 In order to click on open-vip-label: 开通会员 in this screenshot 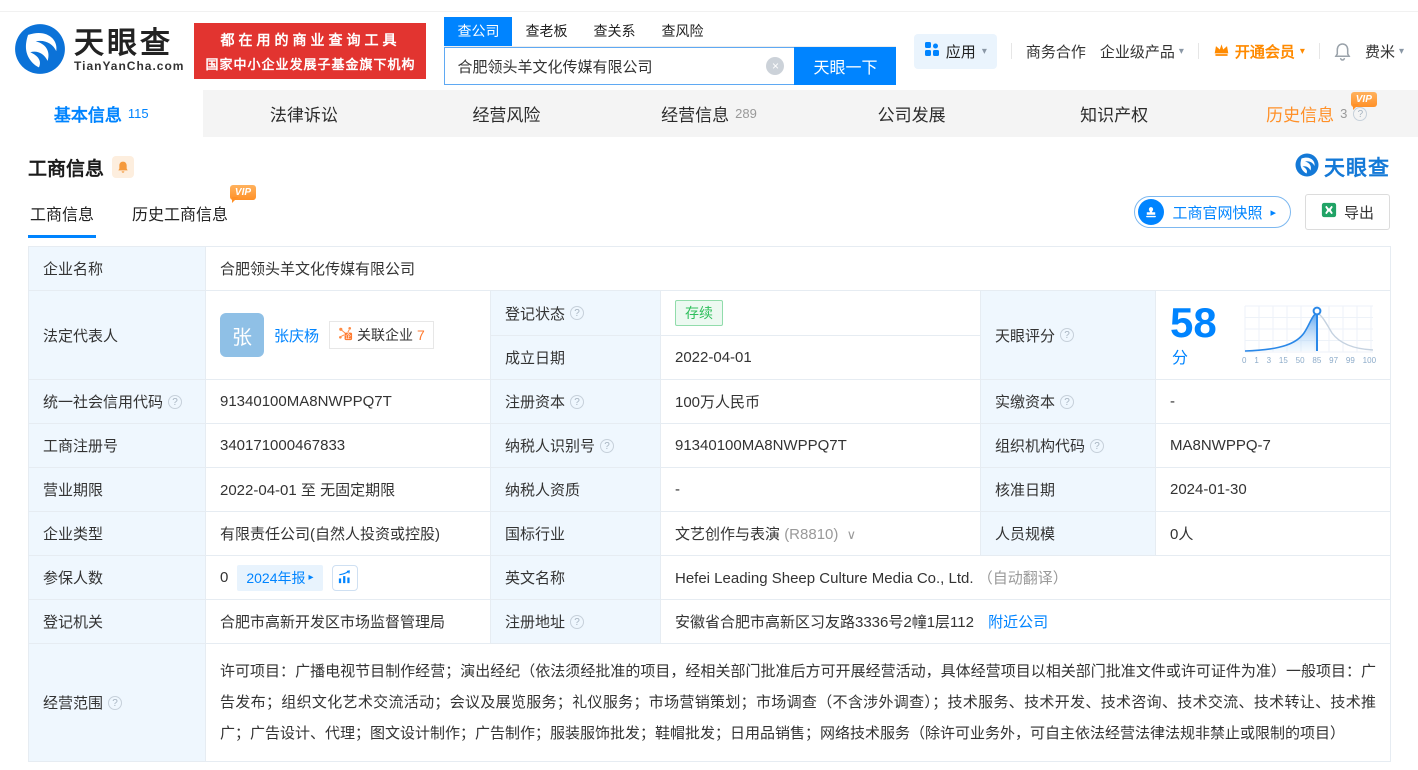, I will do `click(1264, 52)`.